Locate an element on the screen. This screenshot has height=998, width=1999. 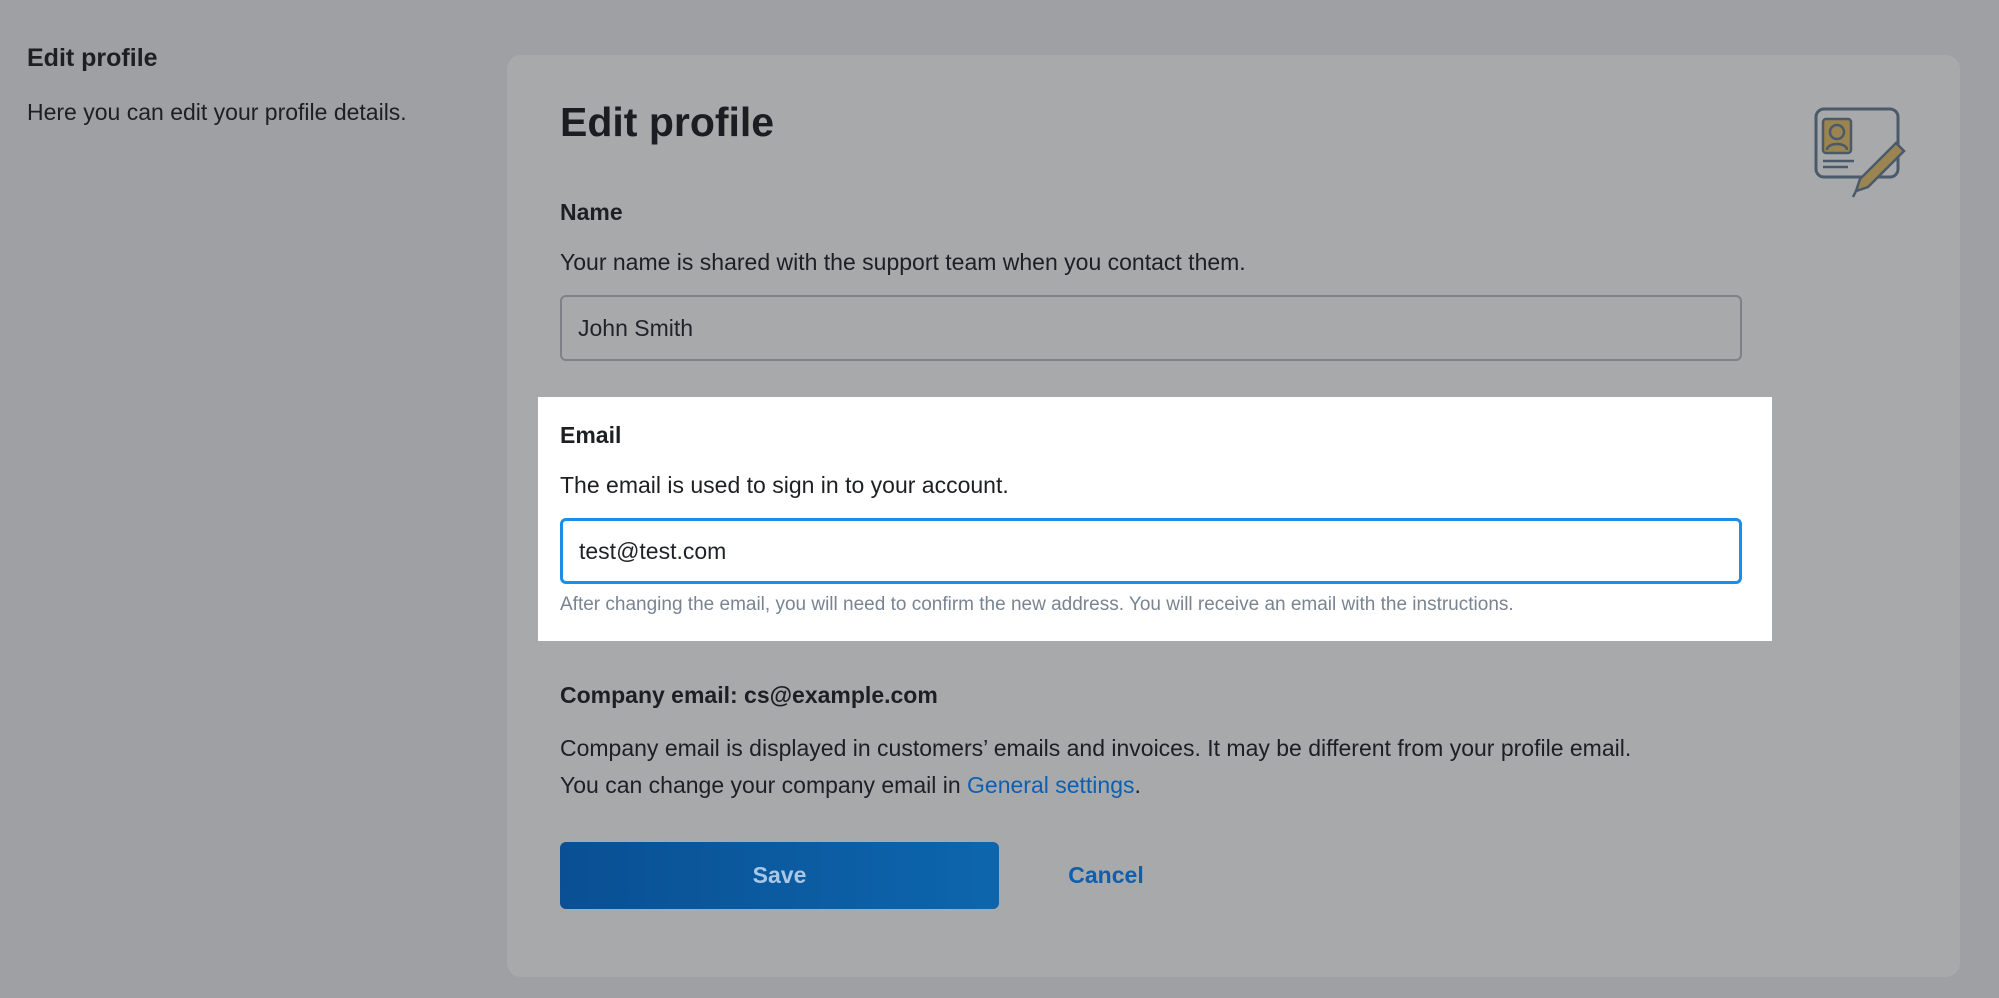
intro-title: Edit profile is located at coordinates (92, 58).